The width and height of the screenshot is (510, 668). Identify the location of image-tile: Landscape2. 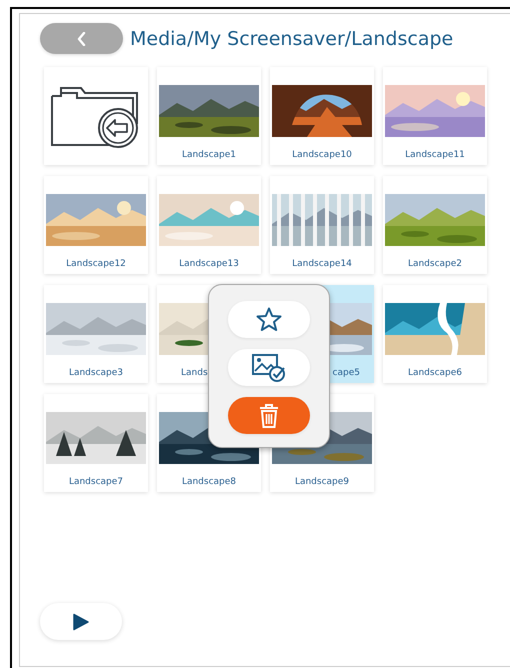
(435, 225).